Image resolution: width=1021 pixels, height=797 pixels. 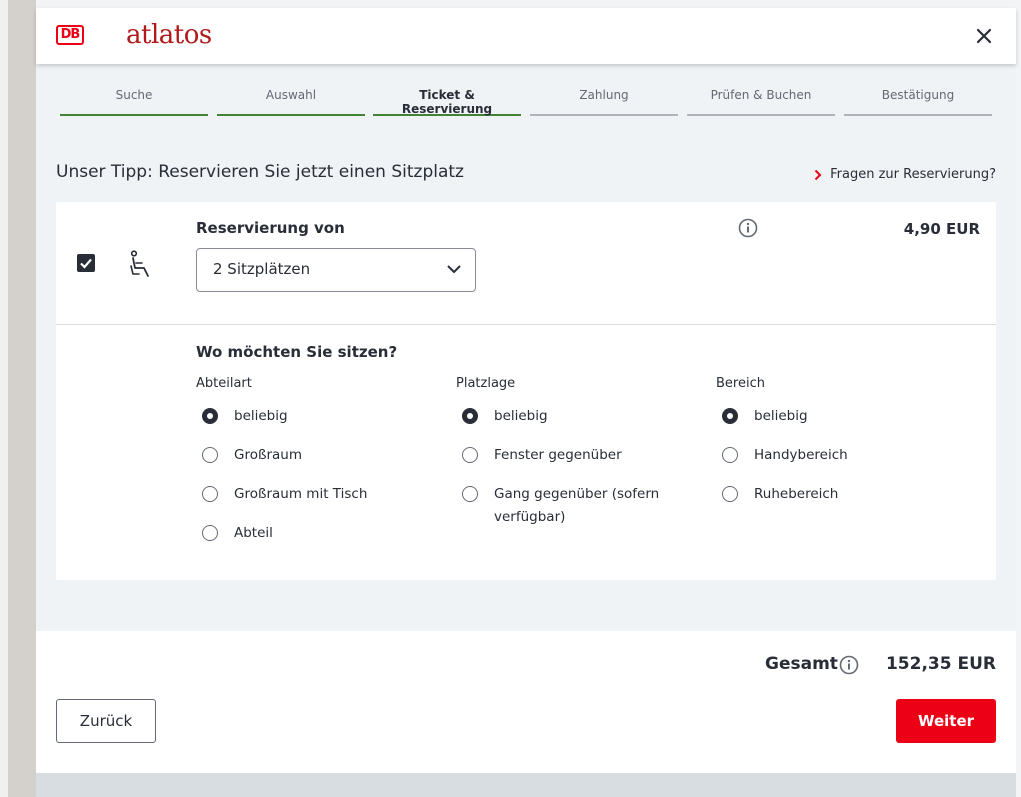 What do you see at coordinates (454, 269) in the screenshot?
I see `chevron-down-icon` at bounding box center [454, 269].